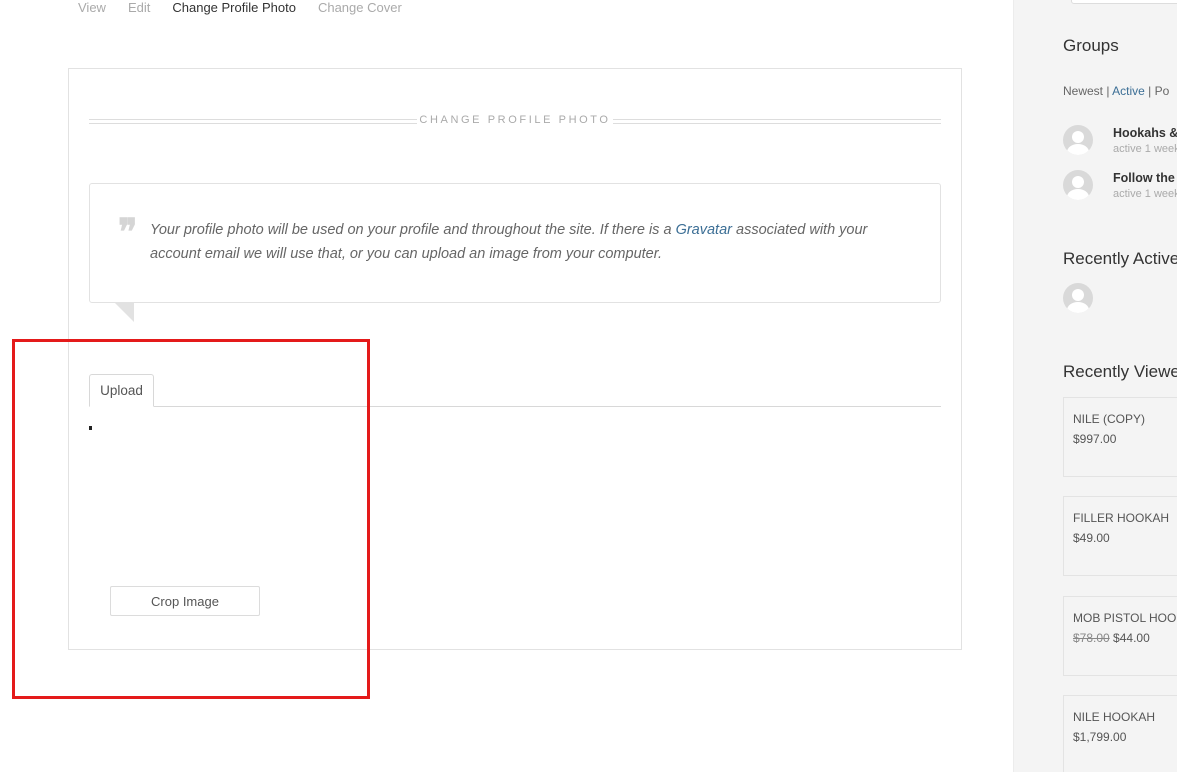  Describe the element at coordinates (1120, 536) in the screenshot. I see `product-card: FILLER HOOKAH $49.00` at that location.